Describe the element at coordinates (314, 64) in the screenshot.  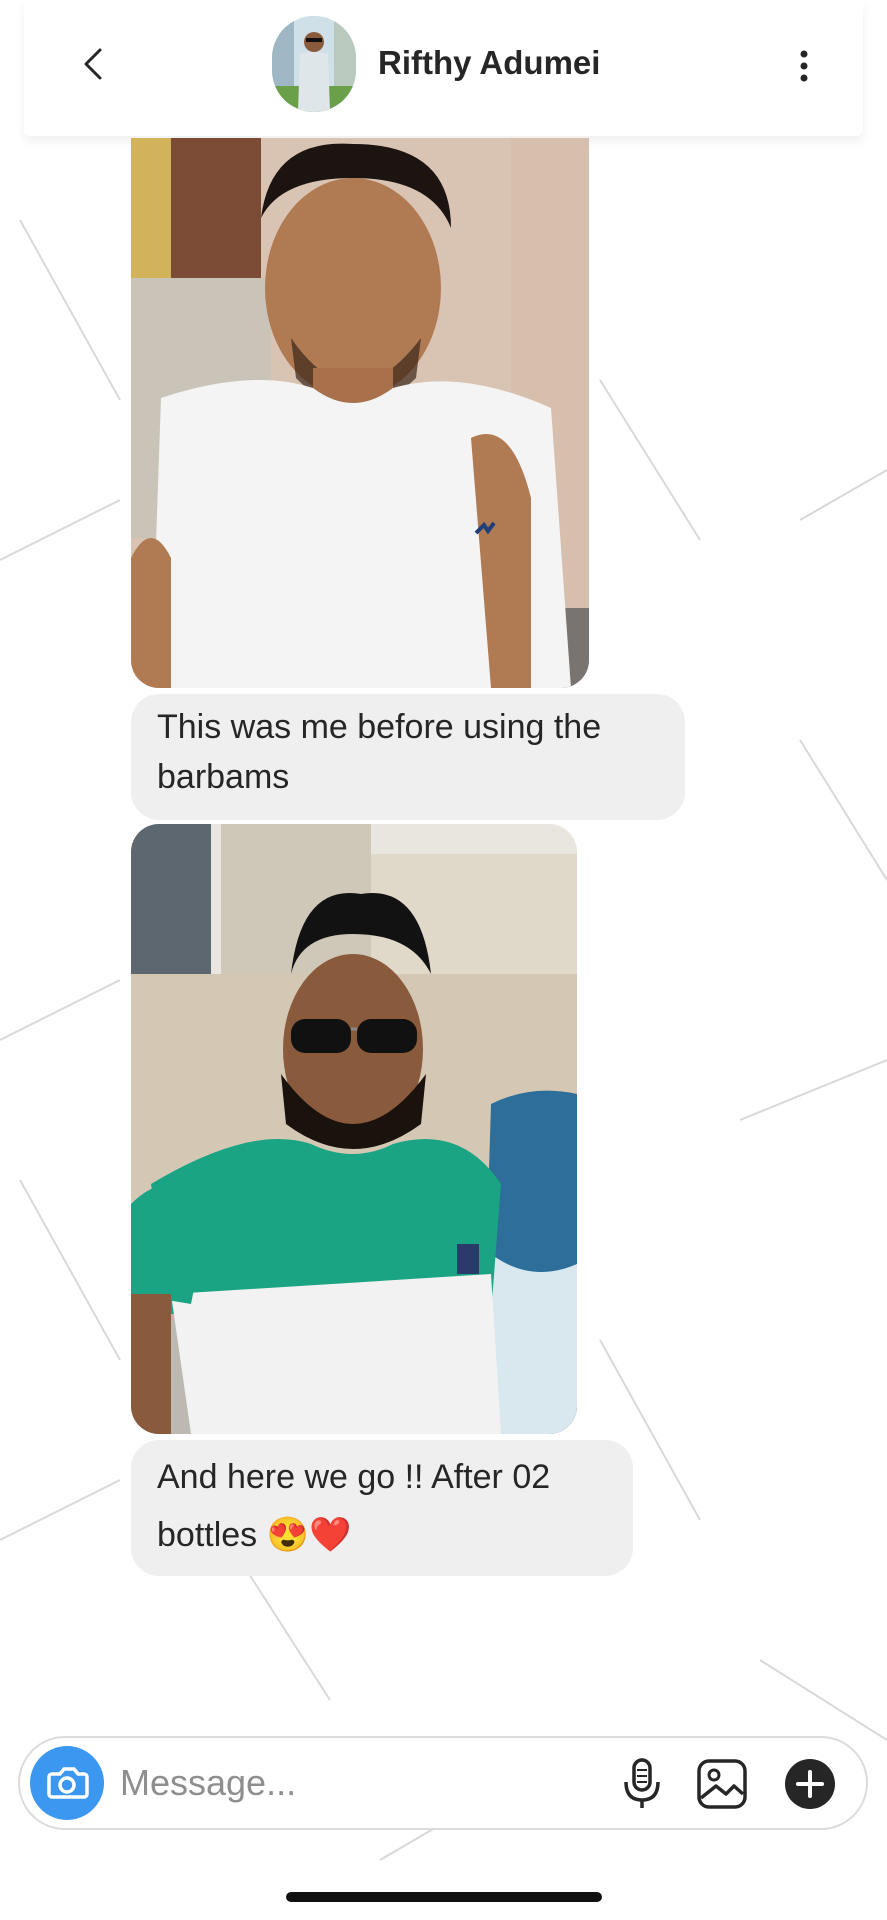
I see `avatar` at that location.